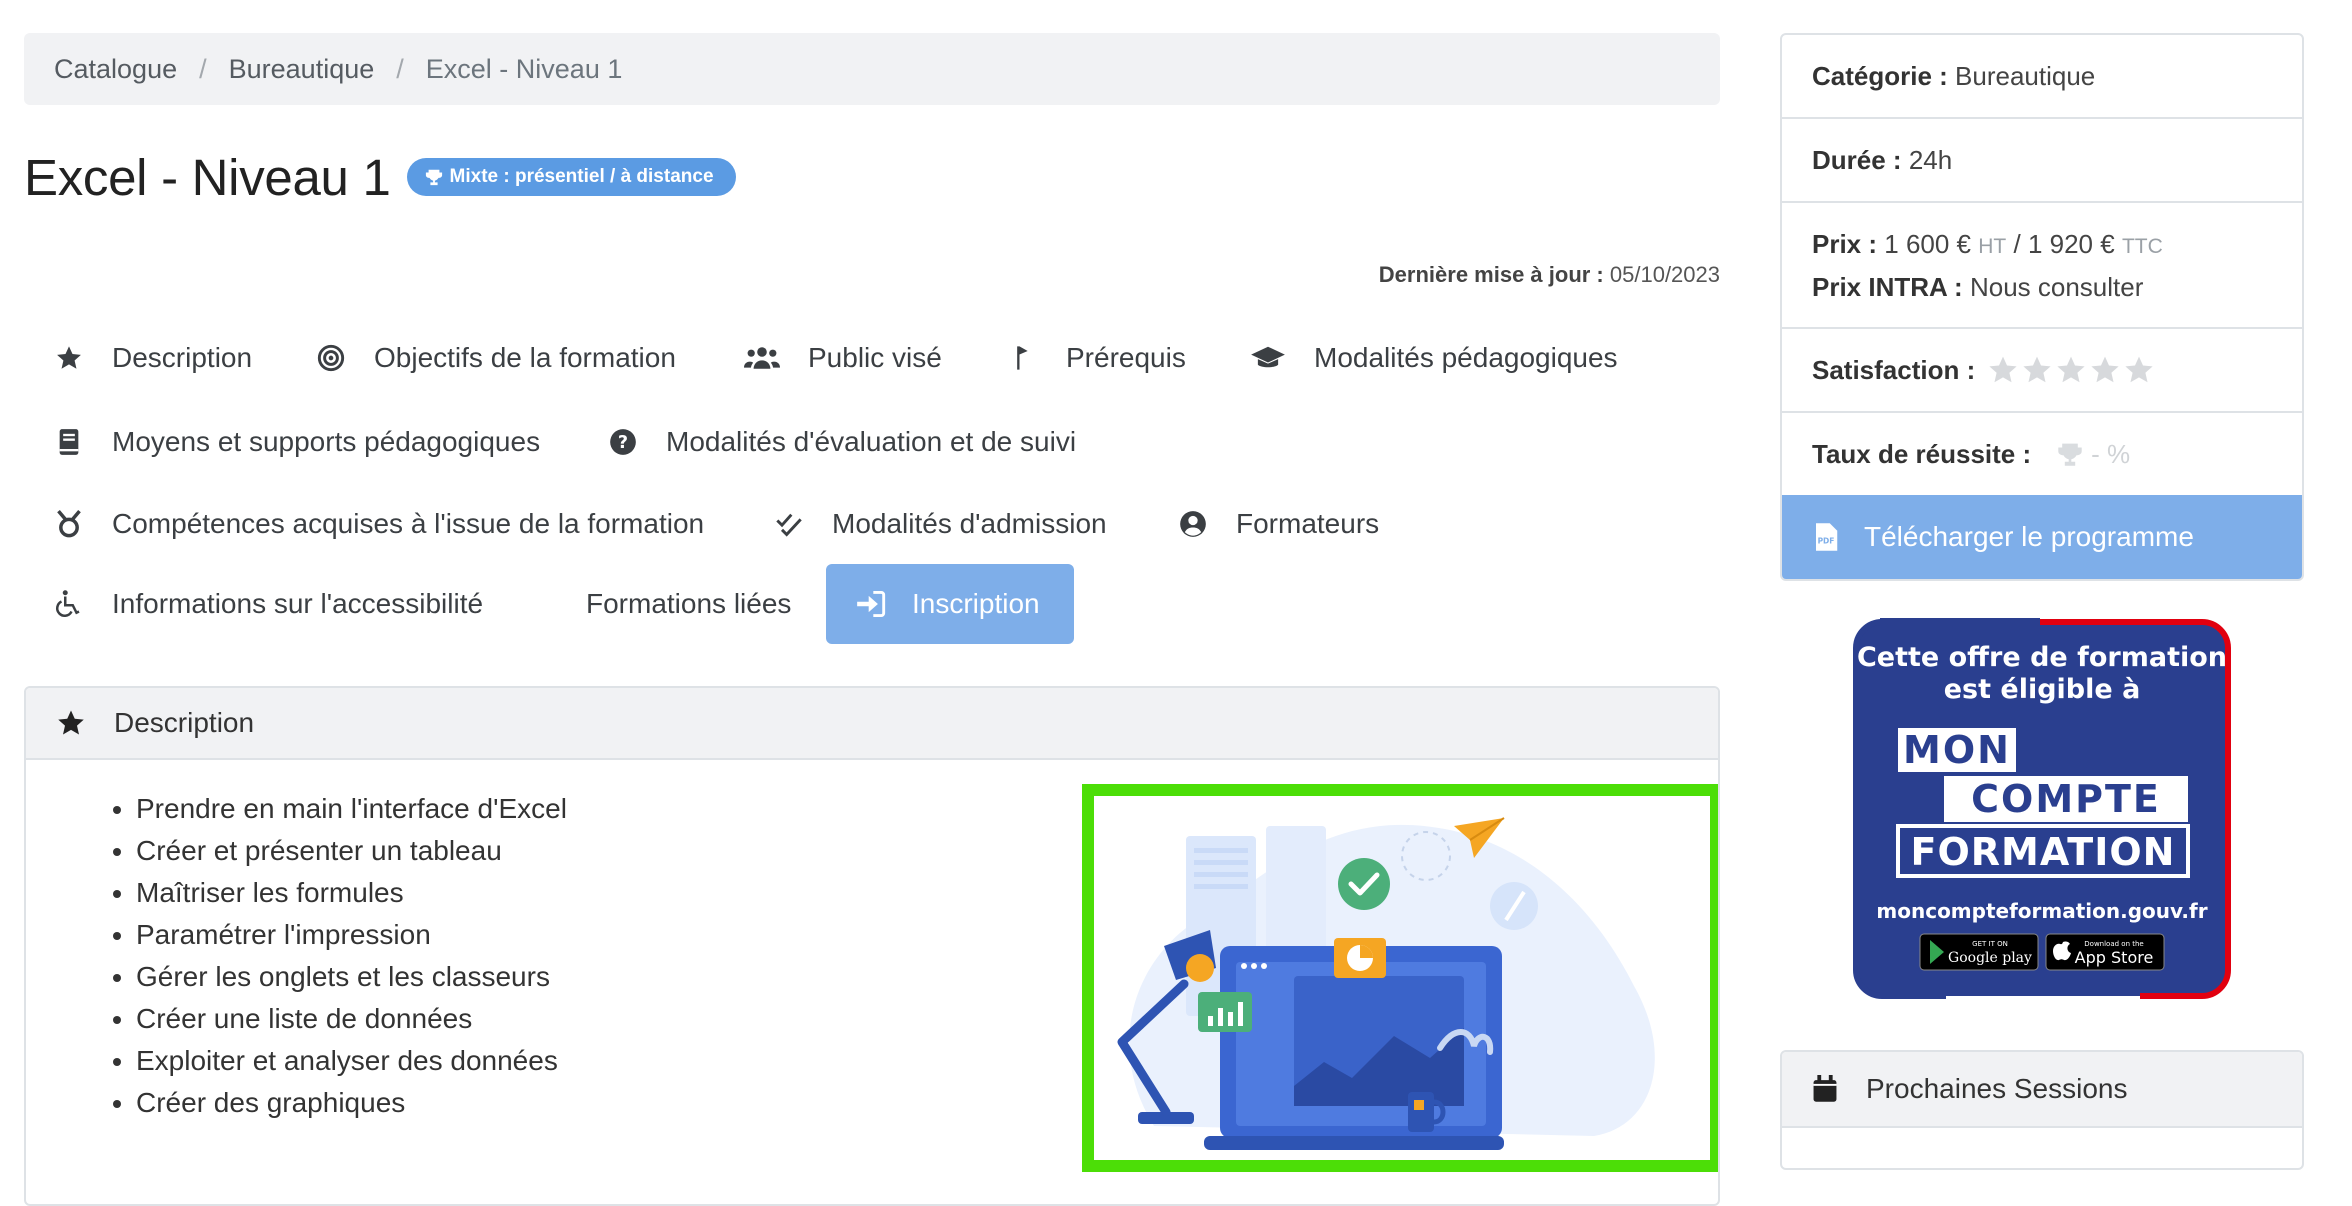  What do you see at coordinates (1466, 357) in the screenshot?
I see `tab-label: Modalités pédagogiques` at bounding box center [1466, 357].